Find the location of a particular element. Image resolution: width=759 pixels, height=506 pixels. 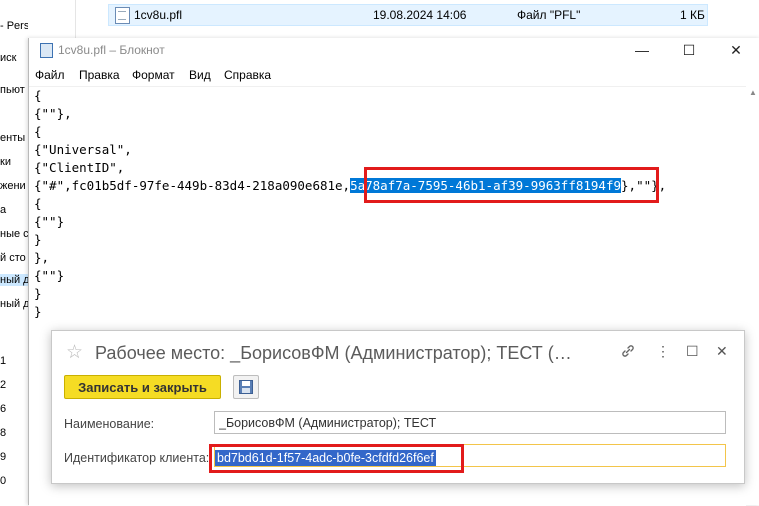

minimize-button: — is located at coordinates (642, 50).